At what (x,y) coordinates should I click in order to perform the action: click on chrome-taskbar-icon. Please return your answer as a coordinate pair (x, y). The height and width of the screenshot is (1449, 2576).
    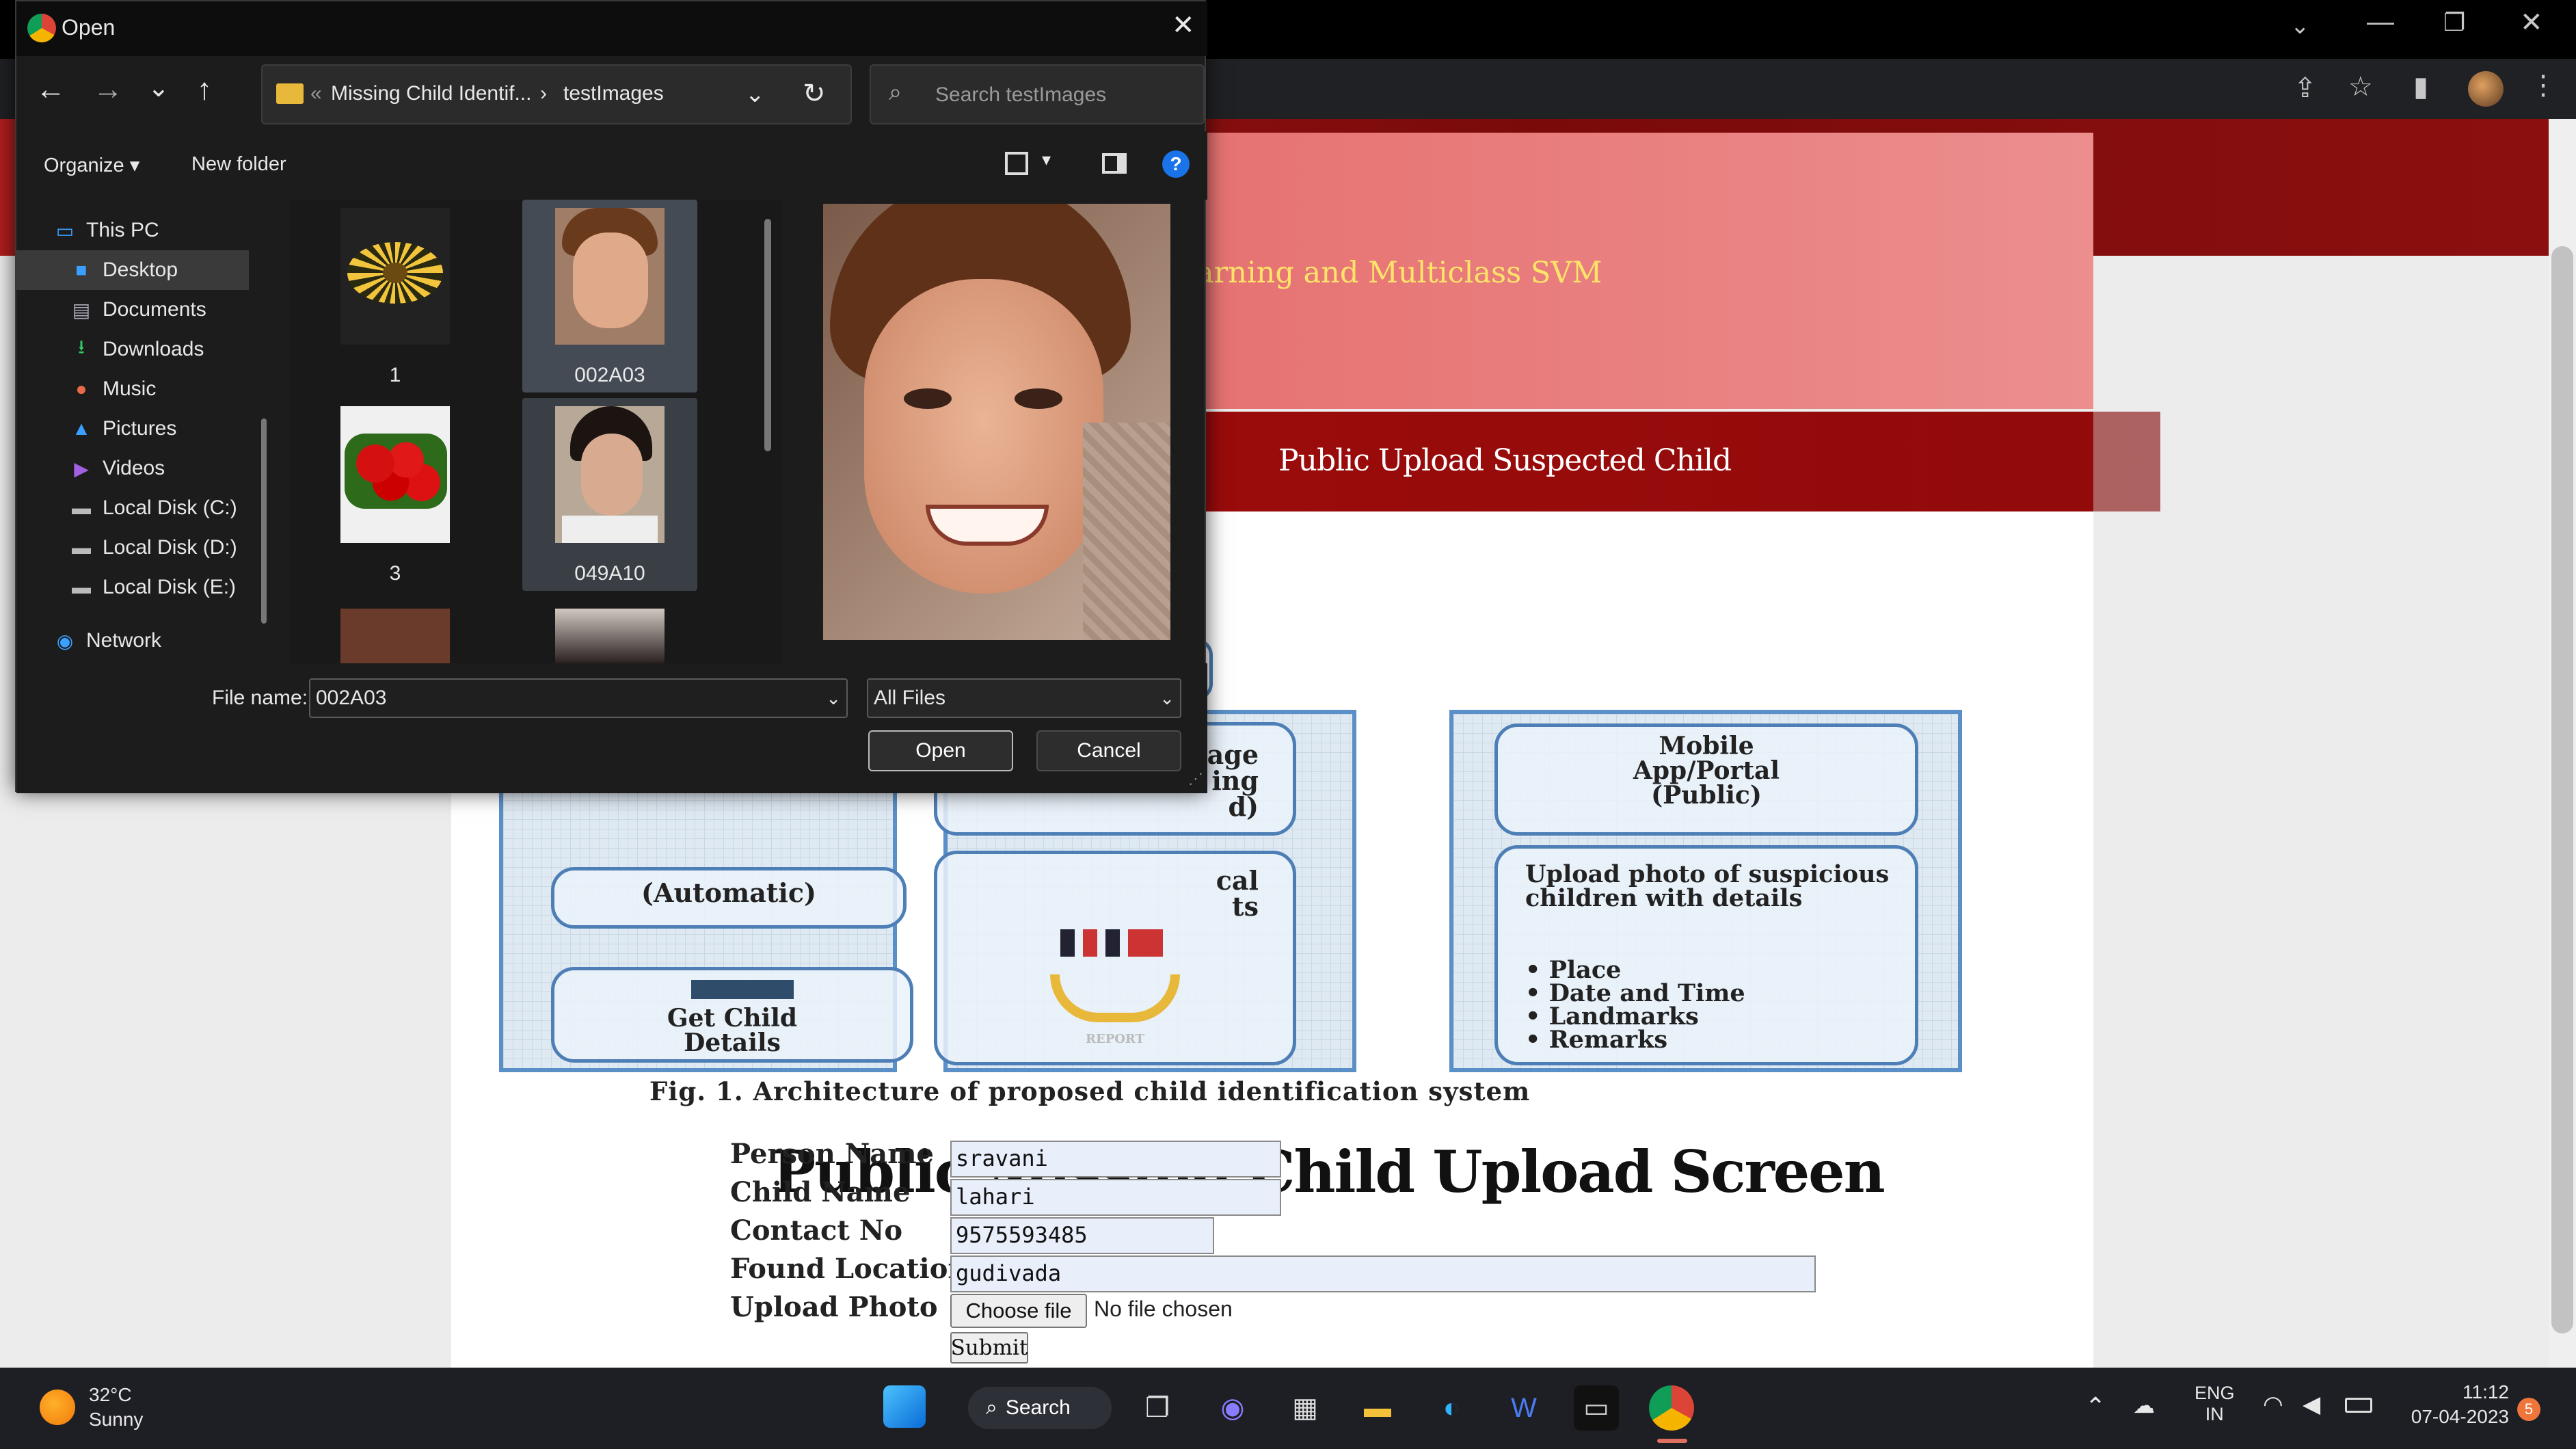
    Looking at the image, I should click on (1671, 1408).